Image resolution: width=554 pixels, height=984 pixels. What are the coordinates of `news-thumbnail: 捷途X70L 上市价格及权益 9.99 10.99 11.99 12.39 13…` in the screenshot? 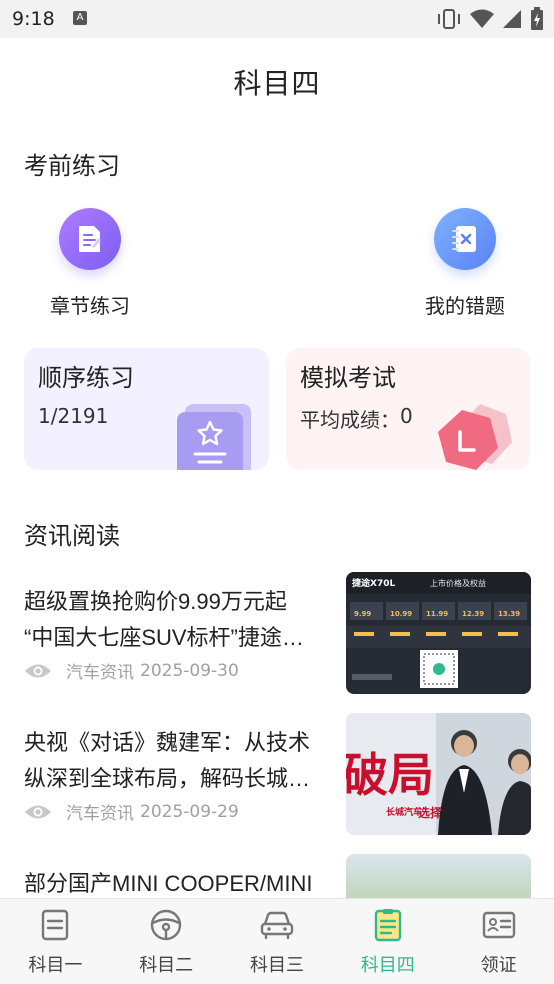 It's located at (438, 633).